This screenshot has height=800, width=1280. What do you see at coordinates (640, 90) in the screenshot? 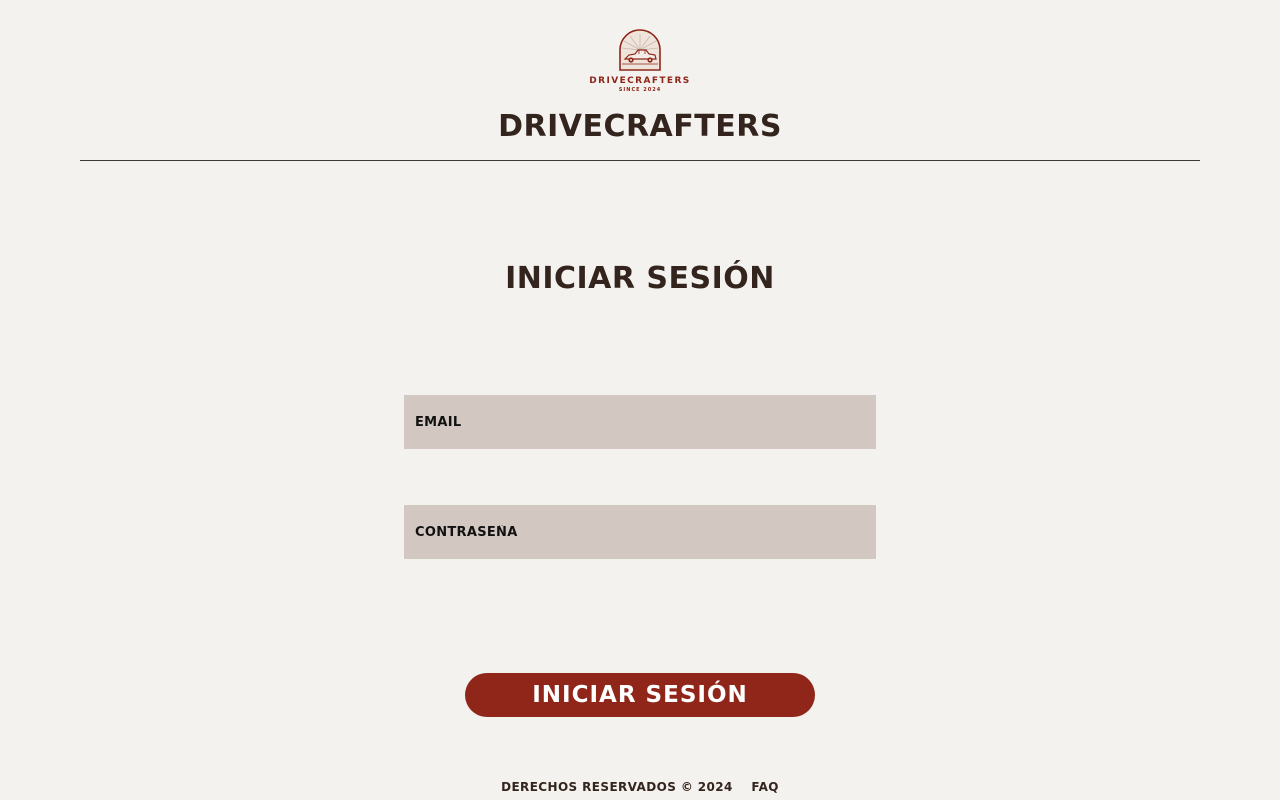
I see `logo-tagline: SINCE 2024` at bounding box center [640, 90].